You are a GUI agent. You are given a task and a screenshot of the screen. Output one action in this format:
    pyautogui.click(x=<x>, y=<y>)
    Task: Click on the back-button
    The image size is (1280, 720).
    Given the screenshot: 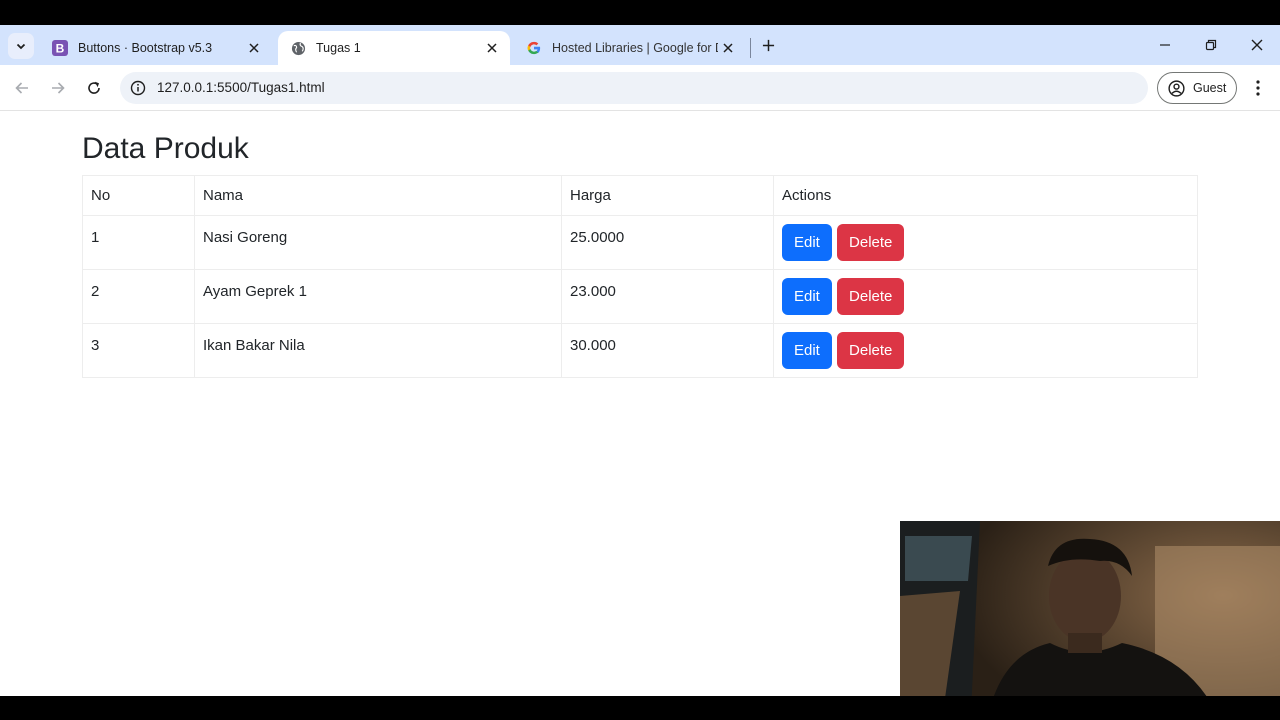 What is the action you would take?
    pyautogui.click(x=22, y=88)
    